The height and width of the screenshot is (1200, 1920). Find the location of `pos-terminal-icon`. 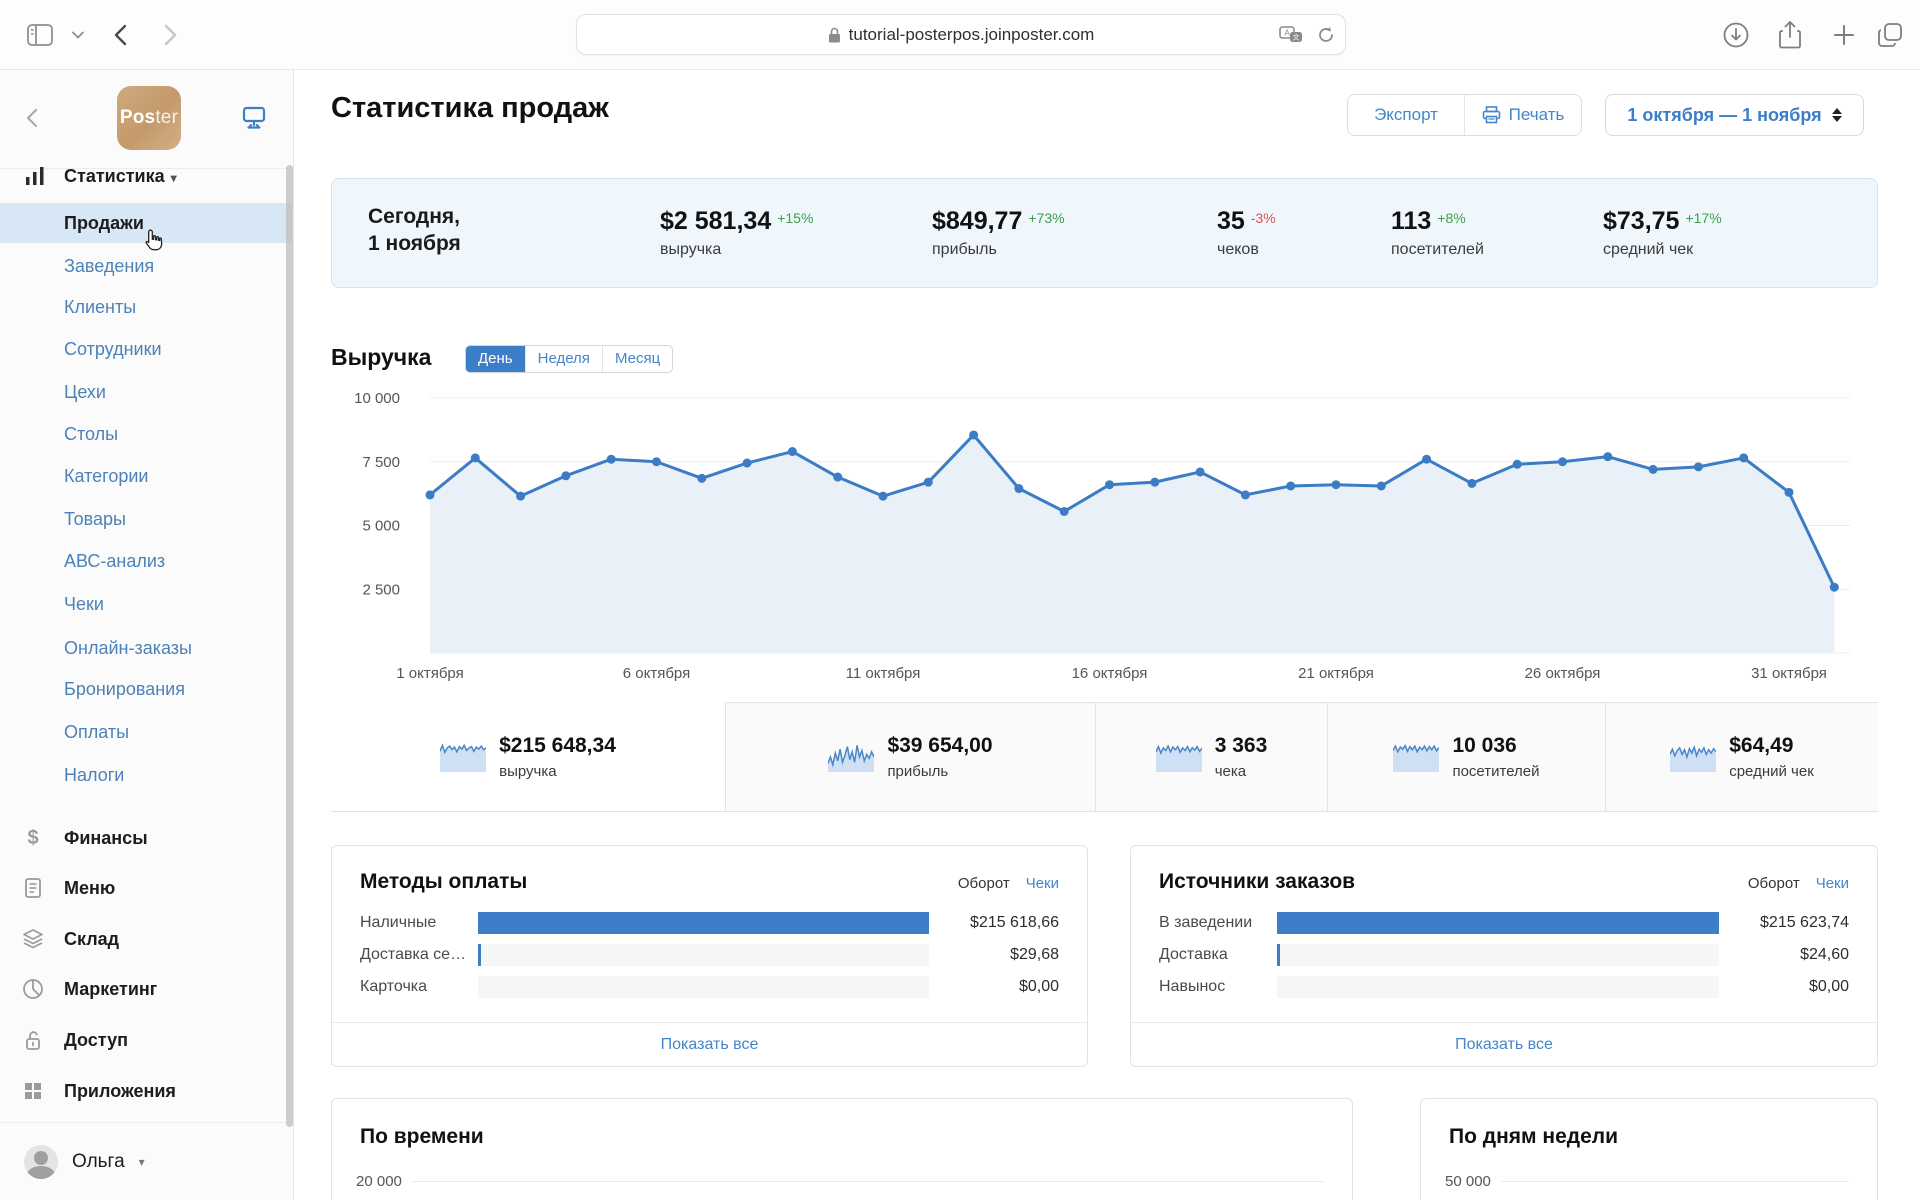

pos-terminal-icon is located at coordinates (254, 118).